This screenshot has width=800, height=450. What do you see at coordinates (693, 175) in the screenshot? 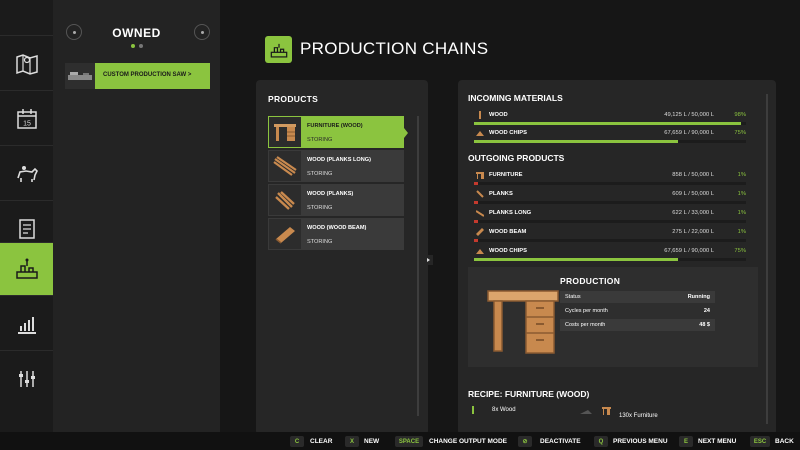
I see `product-value: 858 L / 50,000 L` at bounding box center [693, 175].